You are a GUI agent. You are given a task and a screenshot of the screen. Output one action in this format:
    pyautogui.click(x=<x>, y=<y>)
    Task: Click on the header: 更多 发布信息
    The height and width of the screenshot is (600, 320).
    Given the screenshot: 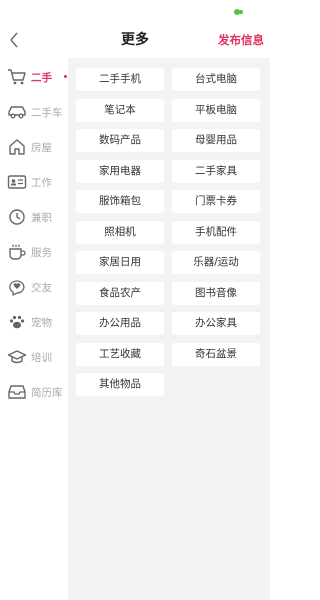 What is the action you would take?
    pyautogui.click(x=135, y=40)
    